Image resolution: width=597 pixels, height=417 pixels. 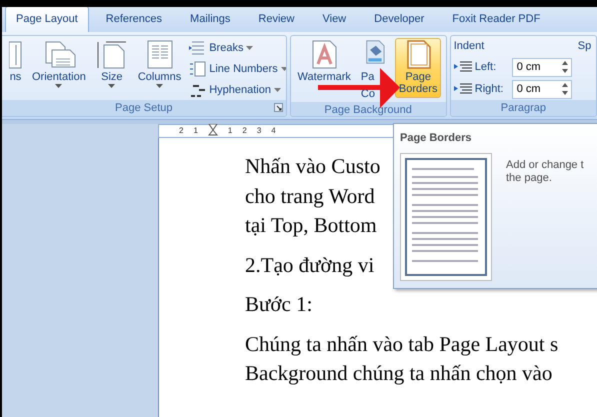 What do you see at coordinates (399, 19) in the screenshot?
I see `ribbon-tab: Developer` at bounding box center [399, 19].